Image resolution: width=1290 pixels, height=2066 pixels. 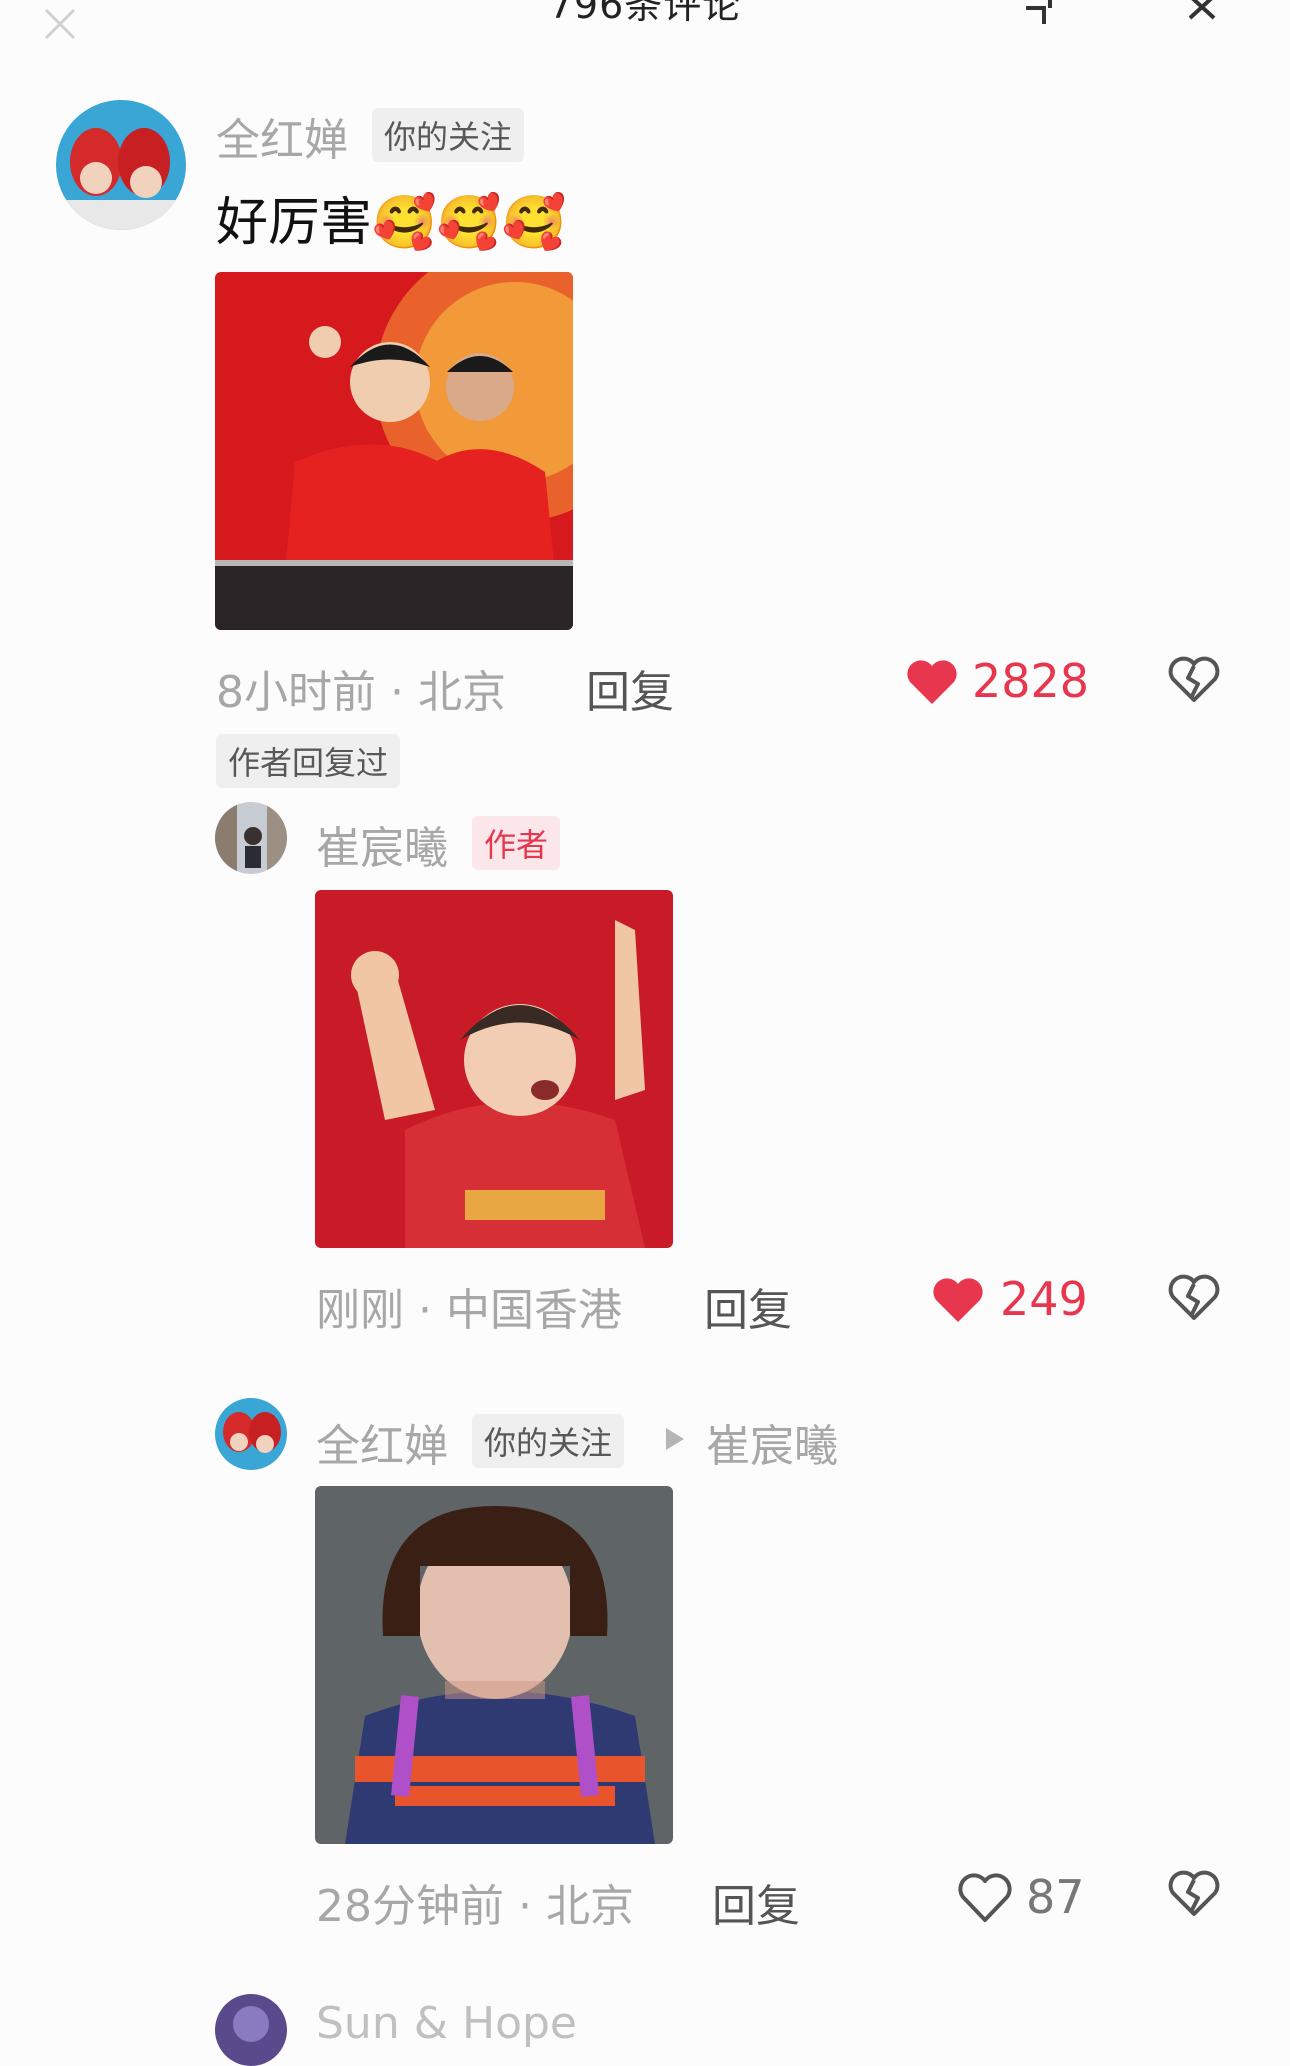 I want to click on author-replied-tag: 作者回复过, so click(x=308, y=761).